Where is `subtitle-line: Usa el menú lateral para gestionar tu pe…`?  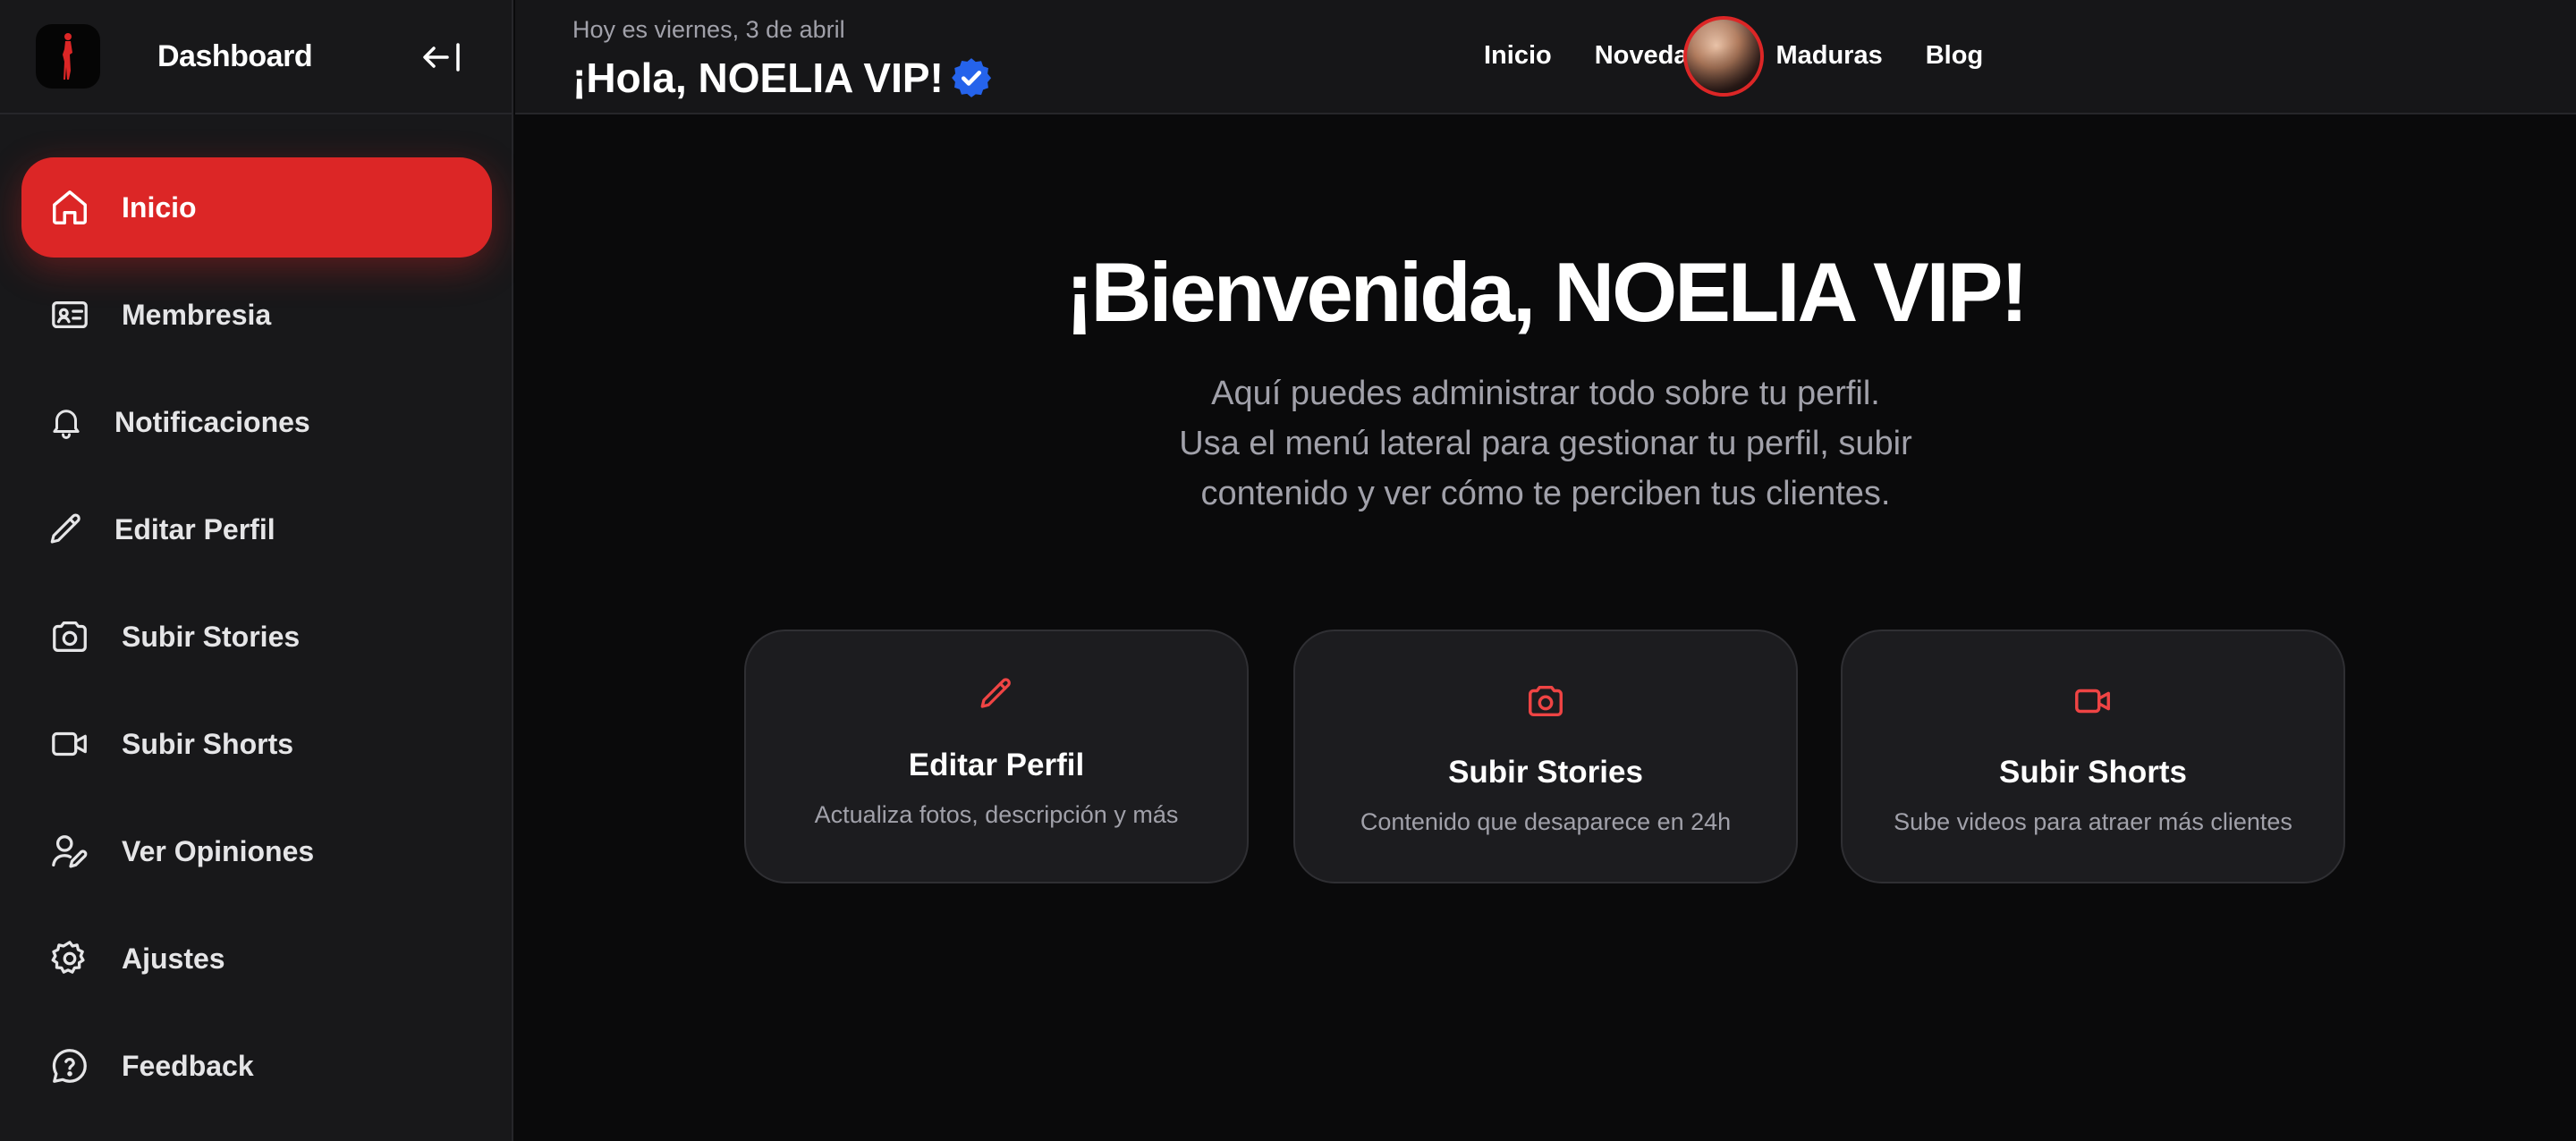 subtitle-line: Usa el menú lateral para gestionar tu pe… is located at coordinates (1545, 443).